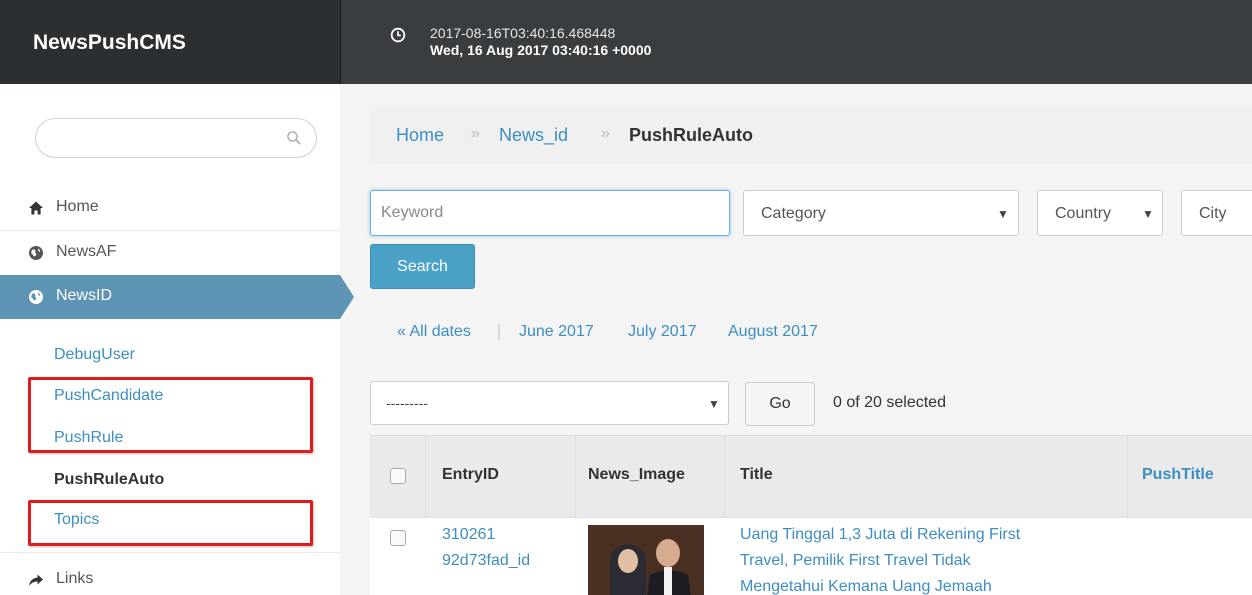  I want to click on breadcrumb-current: PushRuleAuto, so click(691, 135).